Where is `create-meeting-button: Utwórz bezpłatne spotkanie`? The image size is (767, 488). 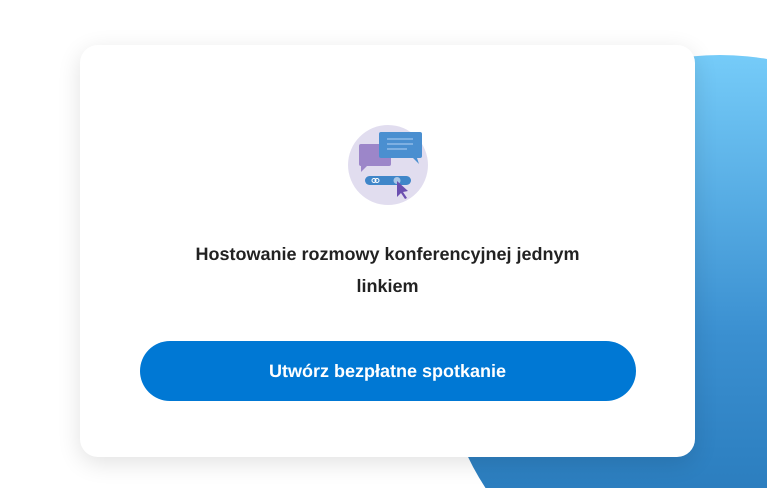 create-meeting-button: Utwórz bezpłatne spotkanie is located at coordinates (388, 371).